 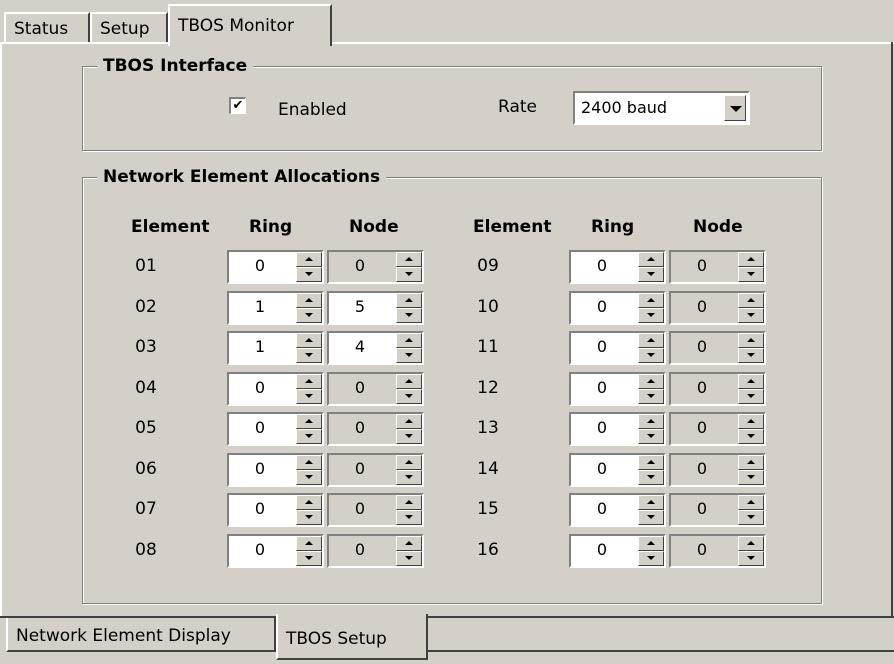 I want to click on bottom-tab-filler, so click(x=661, y=635).